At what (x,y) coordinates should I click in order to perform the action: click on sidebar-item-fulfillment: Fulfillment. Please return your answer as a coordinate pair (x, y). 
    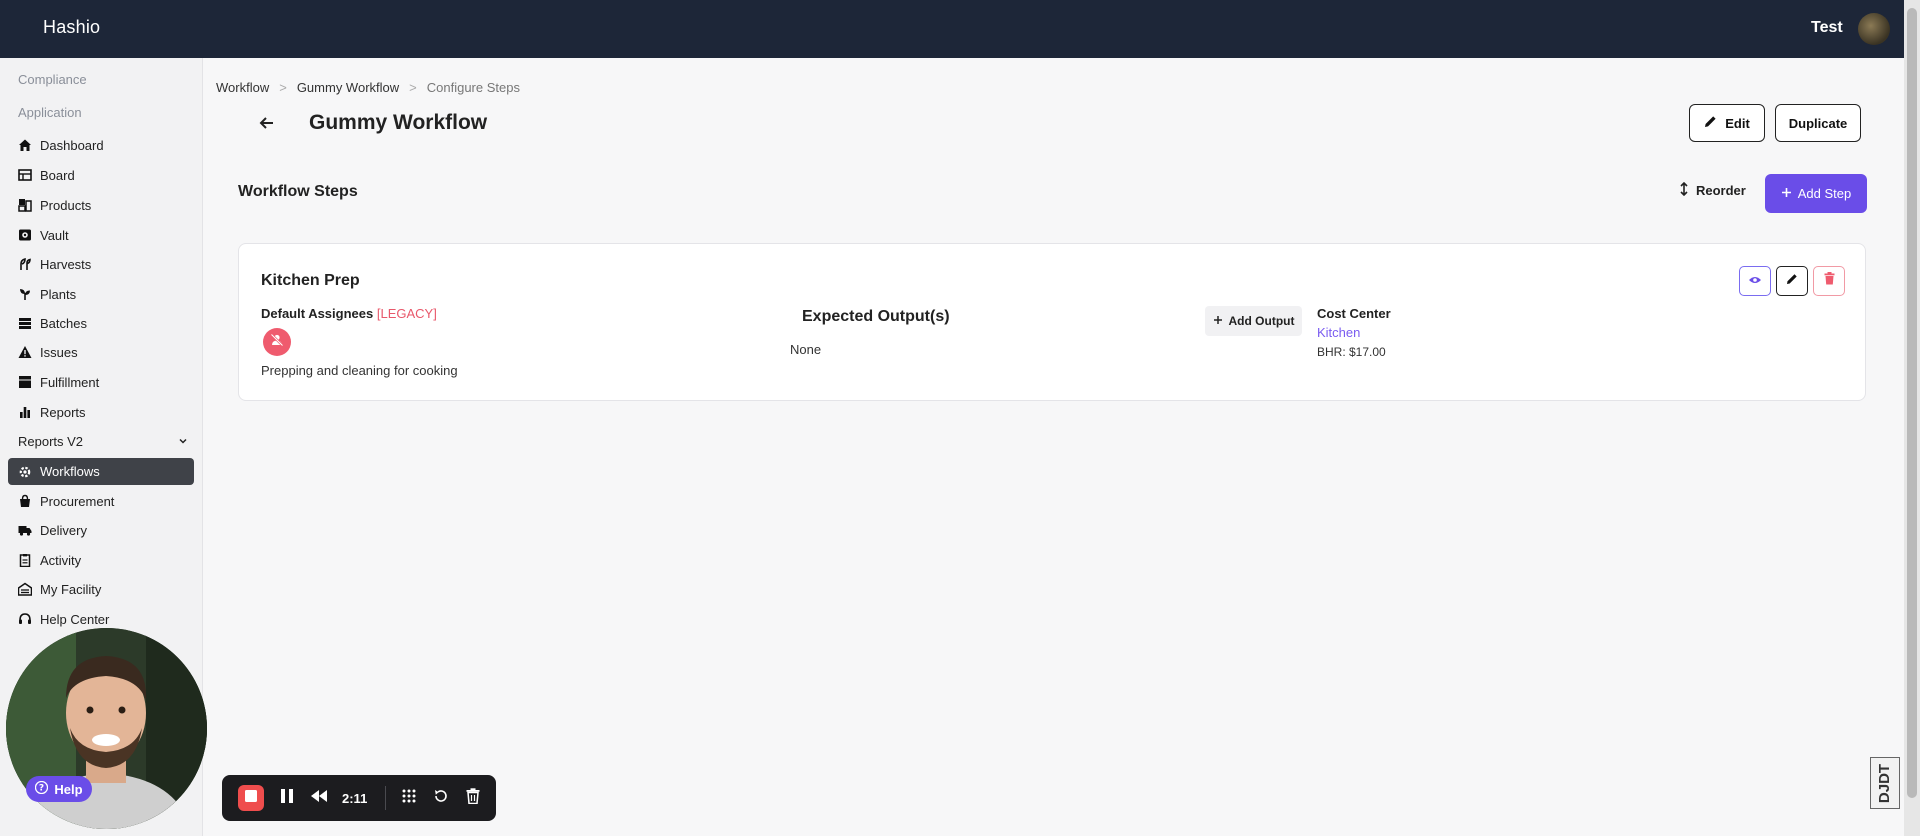
    Looking at the image, I should click on (101, 382).